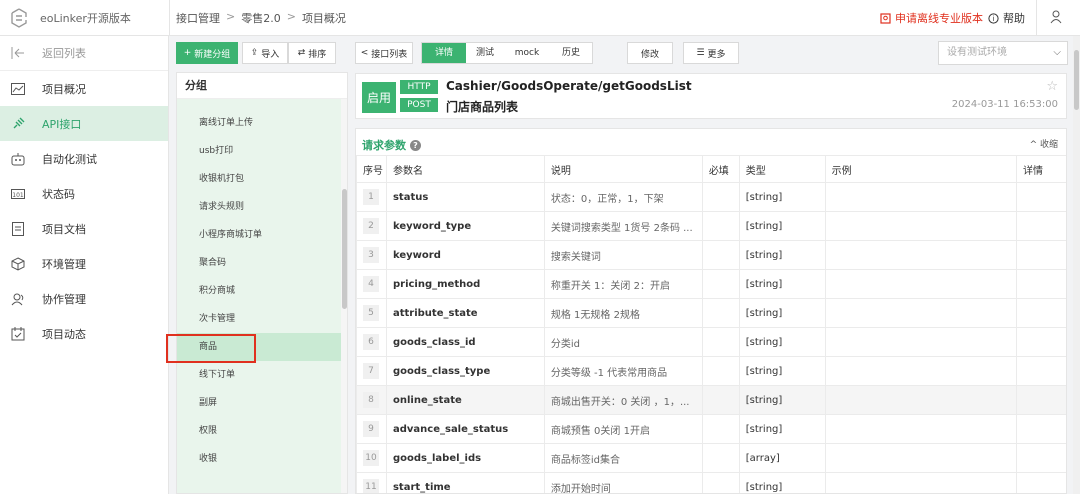 The image size is (1080, 494). I want to click on new-group-button: + 新建分组, so click(207, 53).